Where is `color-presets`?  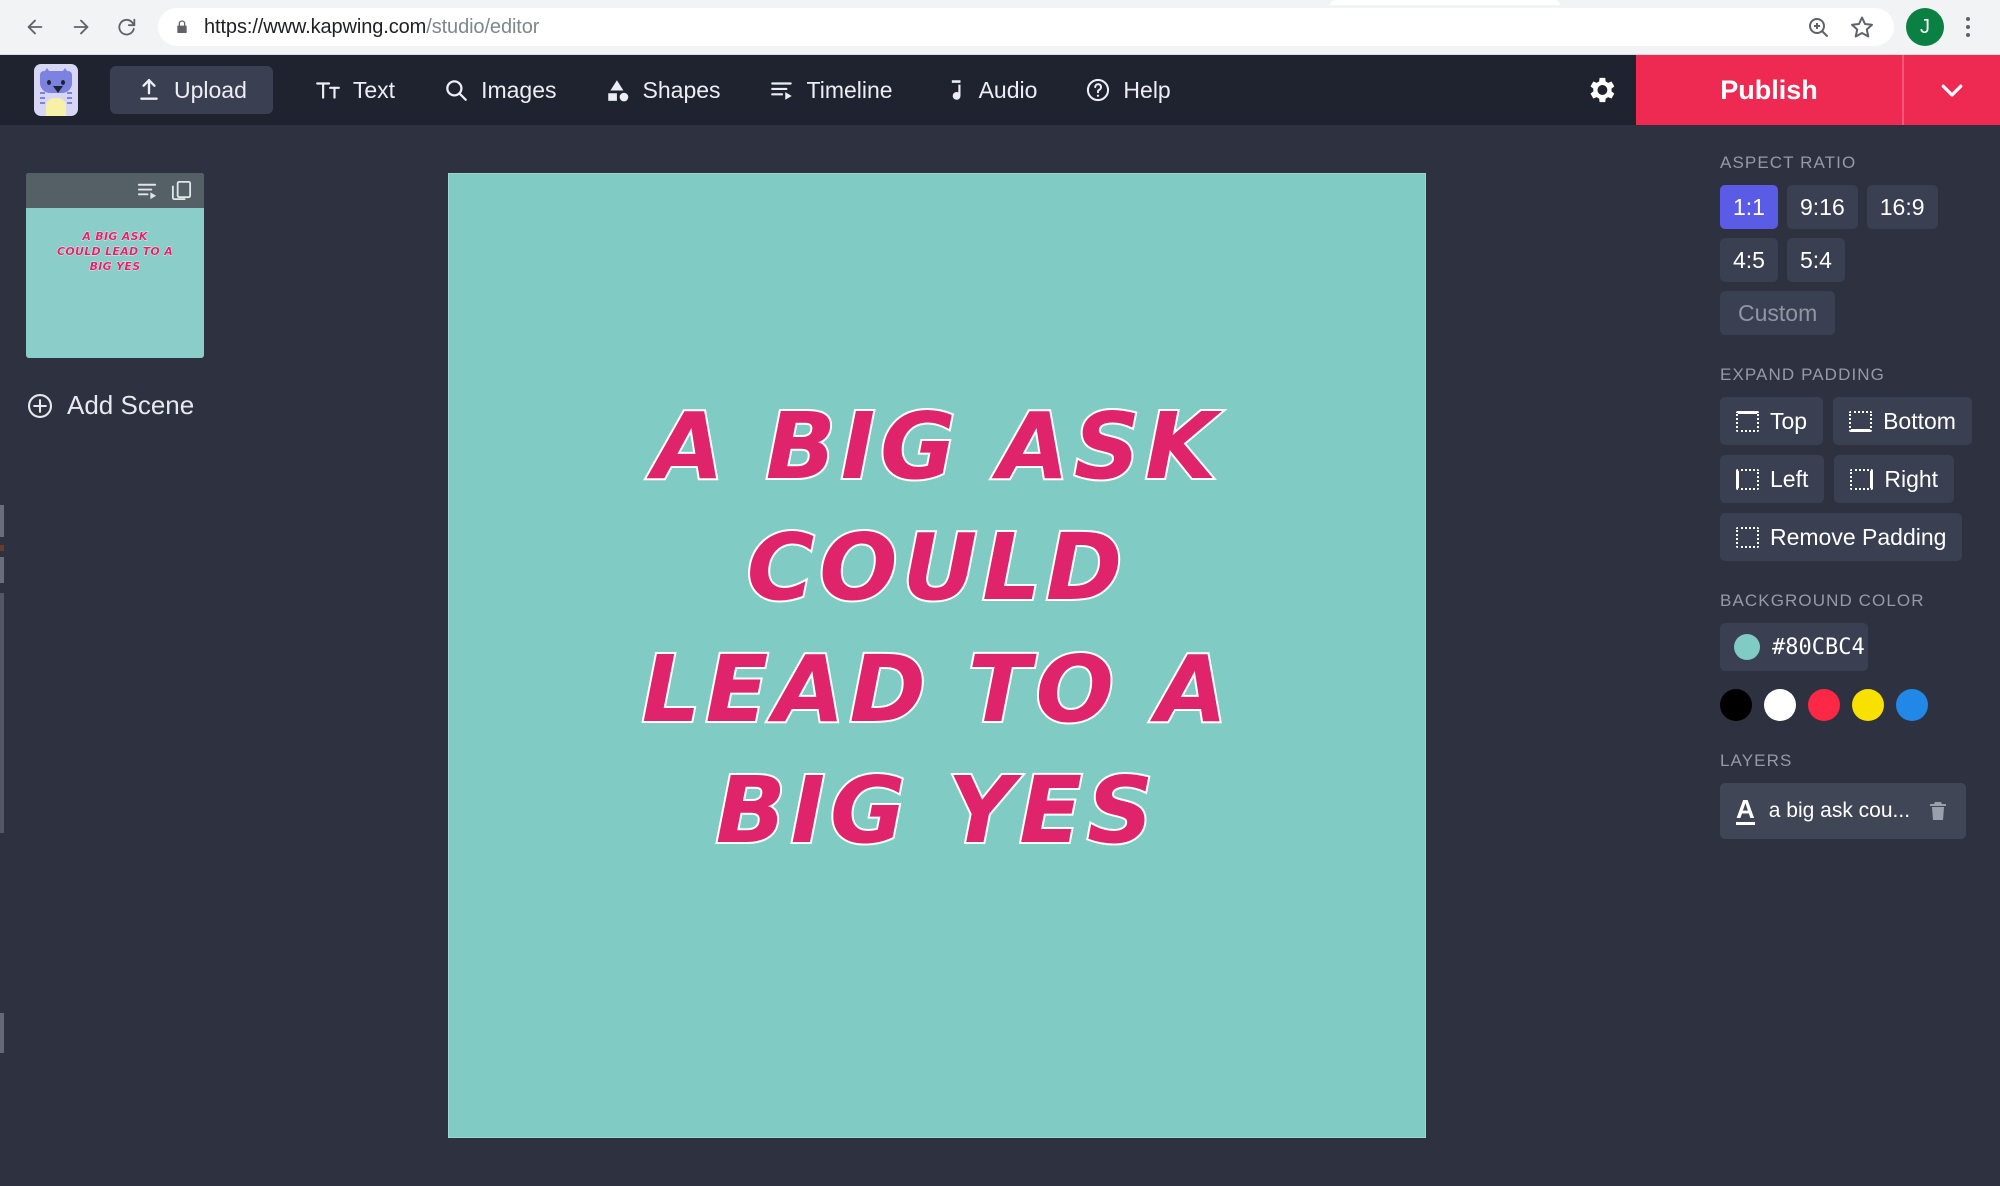
color-presets is located at coordinates (1838, 705).